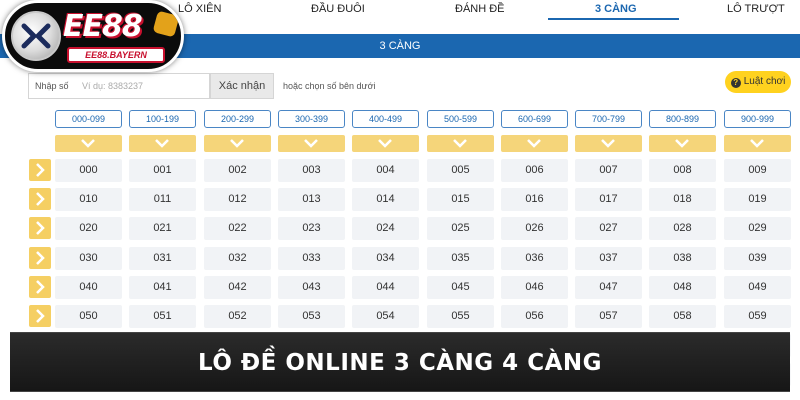 This screenshot has width=800, height=400. Describe the element at coordinates (682, 119) in the screenshot. I see `range-button: 800-899` at that location.